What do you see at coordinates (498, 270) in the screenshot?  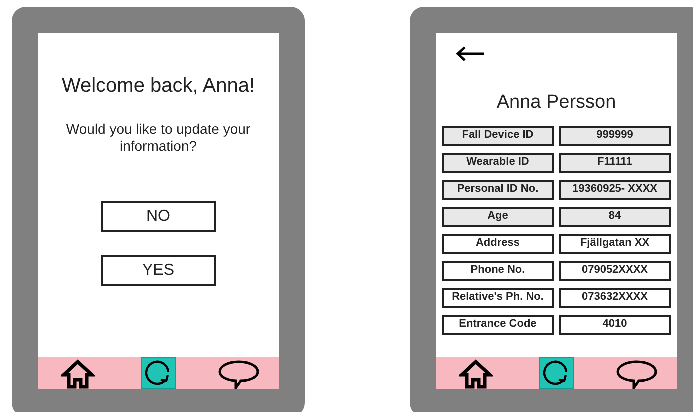 I see `field-label: Phone No.` at bounding box center [498, 270].